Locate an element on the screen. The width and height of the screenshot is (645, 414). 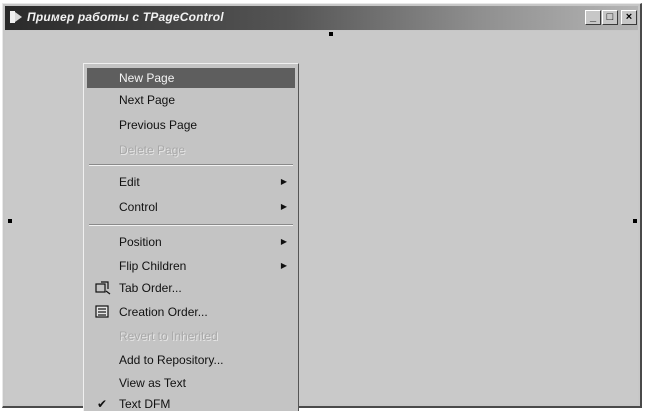
menu-item-next-page: Next Page is located at coordinates (191, 100).